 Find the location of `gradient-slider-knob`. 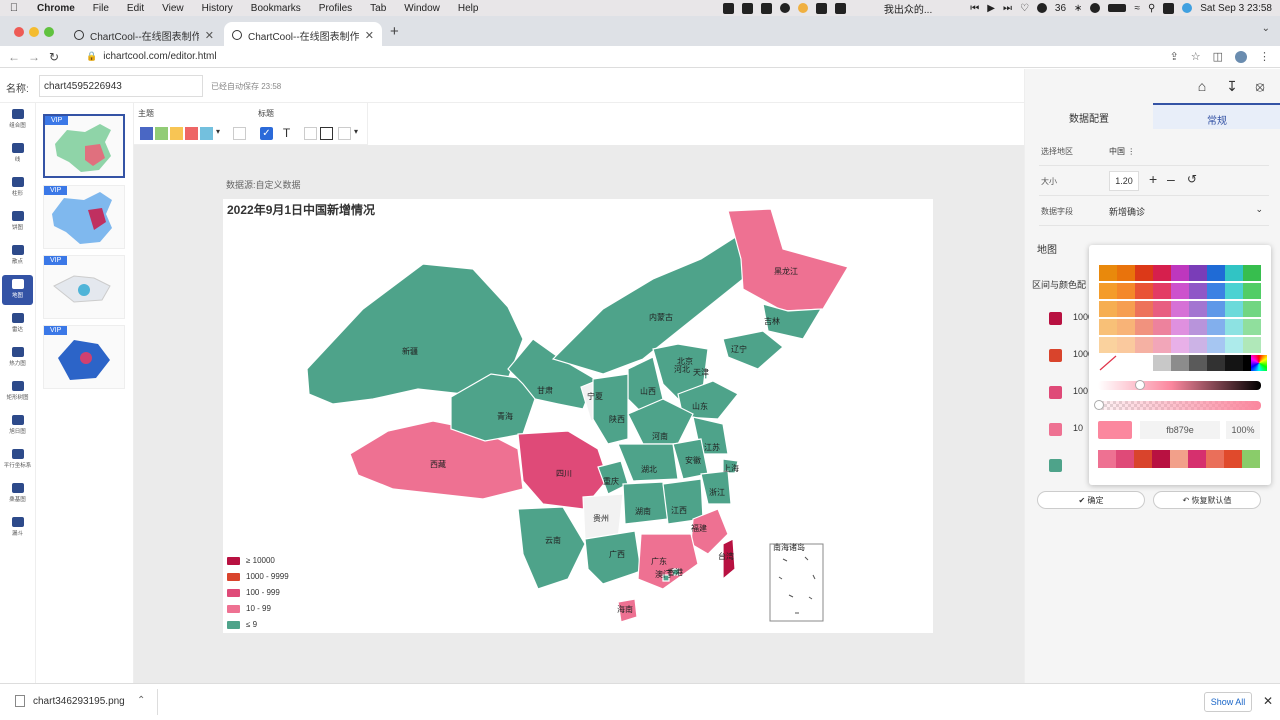

gradient-slider-knob is located at coordinates (1140, 385).